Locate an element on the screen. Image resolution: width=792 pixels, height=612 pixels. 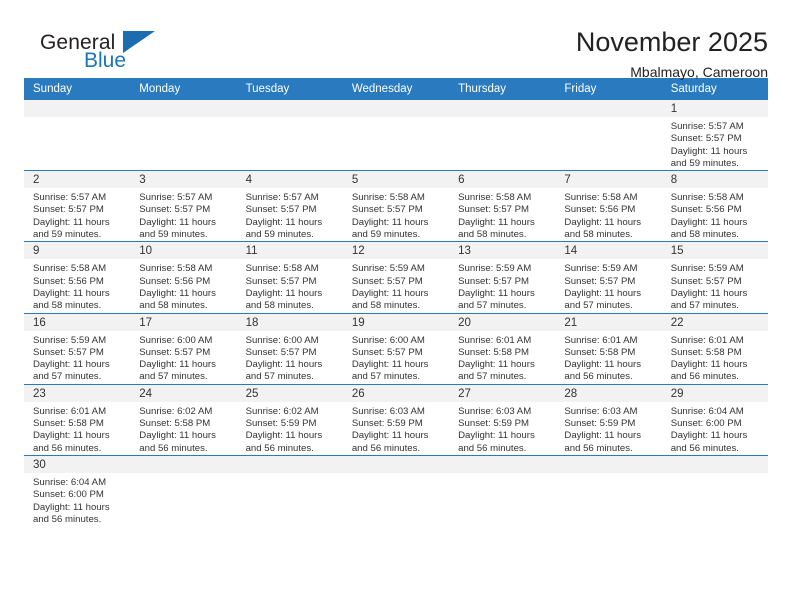
day-number: 6 is located at coordinates (502, 180).